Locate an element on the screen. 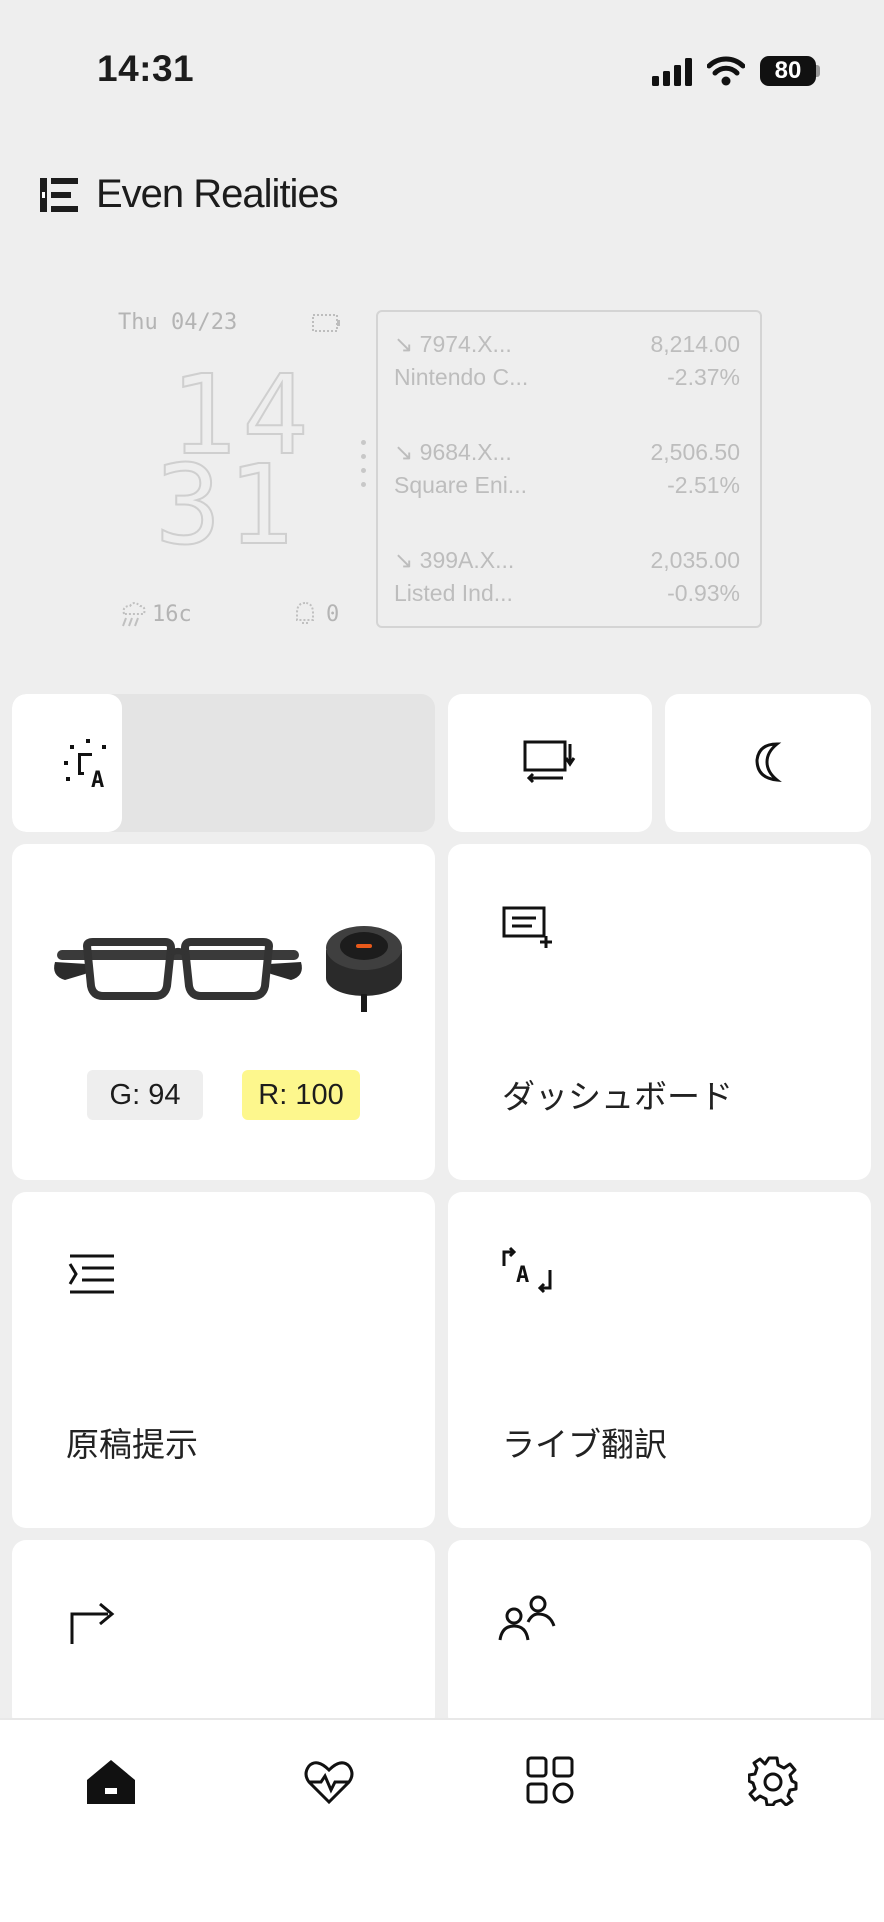  brightness-auto-icon: A is located at coordinates (85, 765).